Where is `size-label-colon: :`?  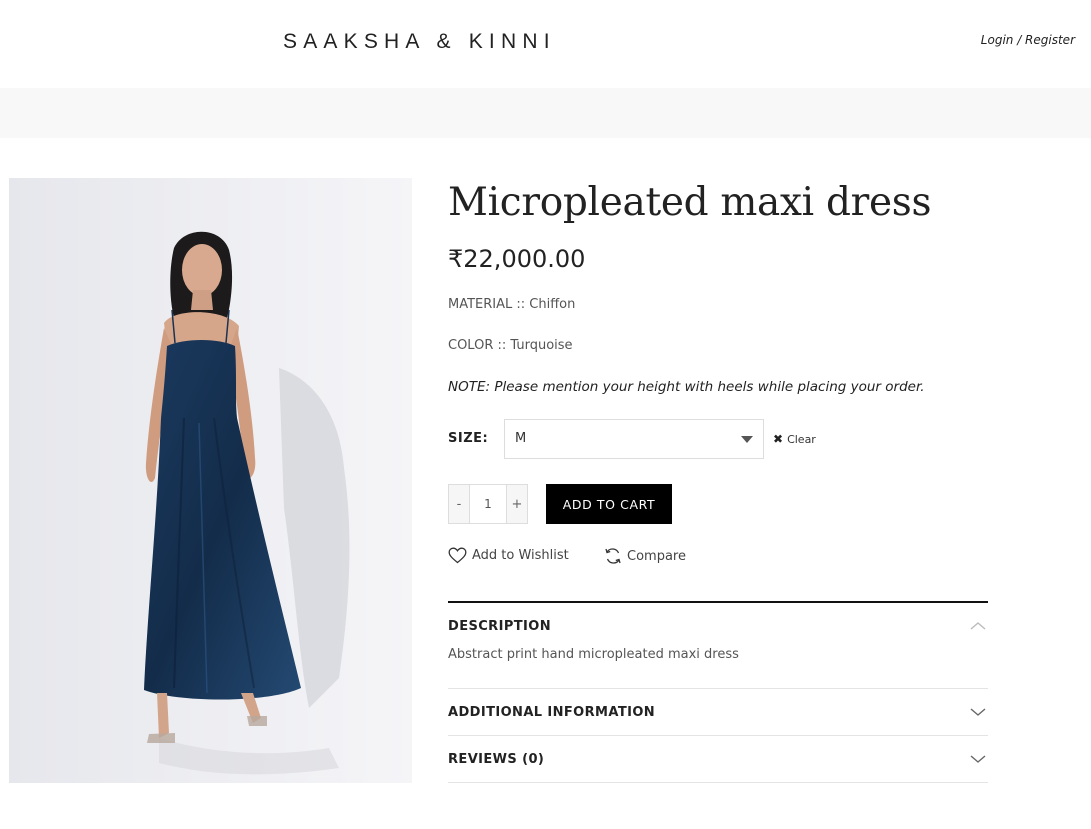
size-label-colon: : is located at coordinates (485, 438).